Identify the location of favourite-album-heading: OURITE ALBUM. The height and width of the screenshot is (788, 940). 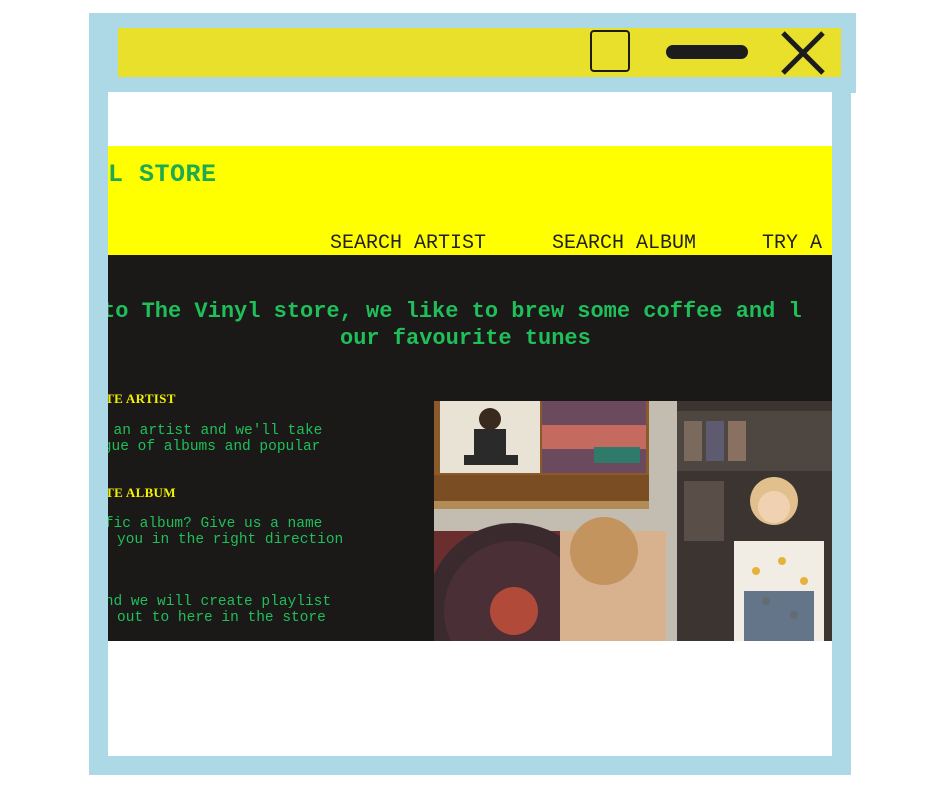
(142, 492).